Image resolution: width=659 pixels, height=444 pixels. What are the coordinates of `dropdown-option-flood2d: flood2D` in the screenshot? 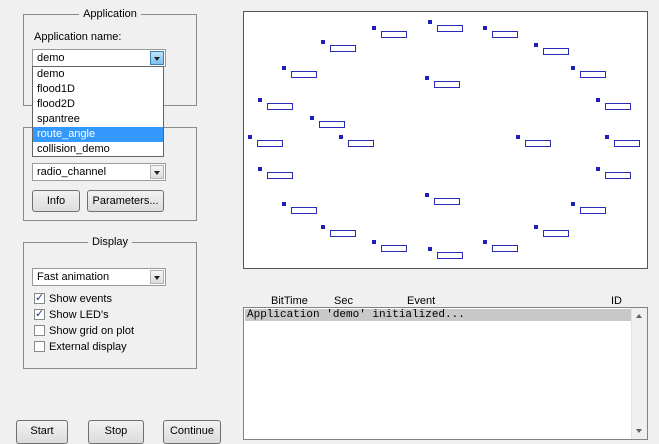 It's located at (98, 104).